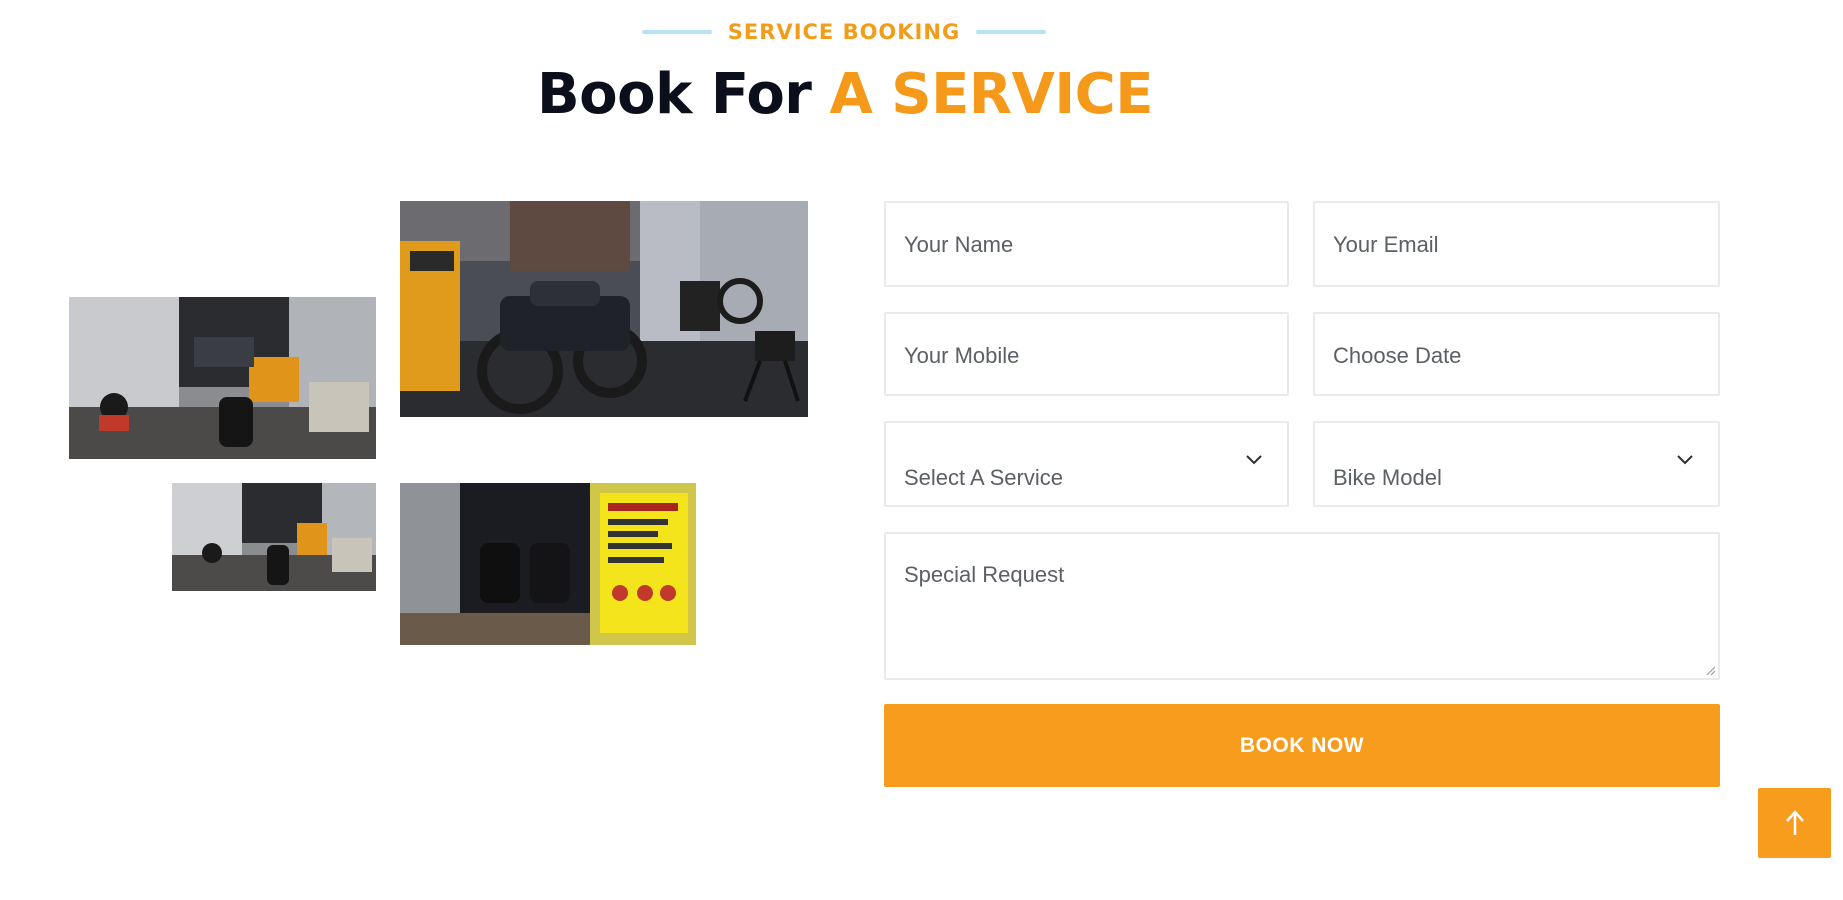 This screenshot has height=900, width=1843. I want to click on mobile-field: Your Mobile, so click(1086, 354).